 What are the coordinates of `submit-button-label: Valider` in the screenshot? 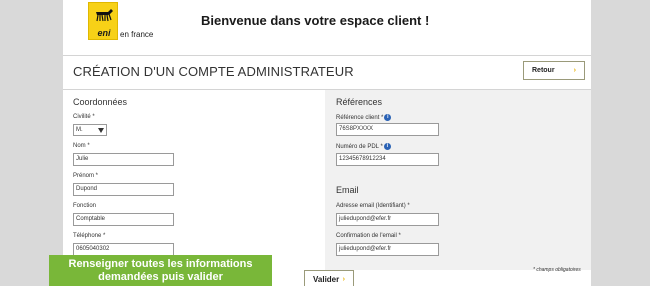 It's located at (326, 279).